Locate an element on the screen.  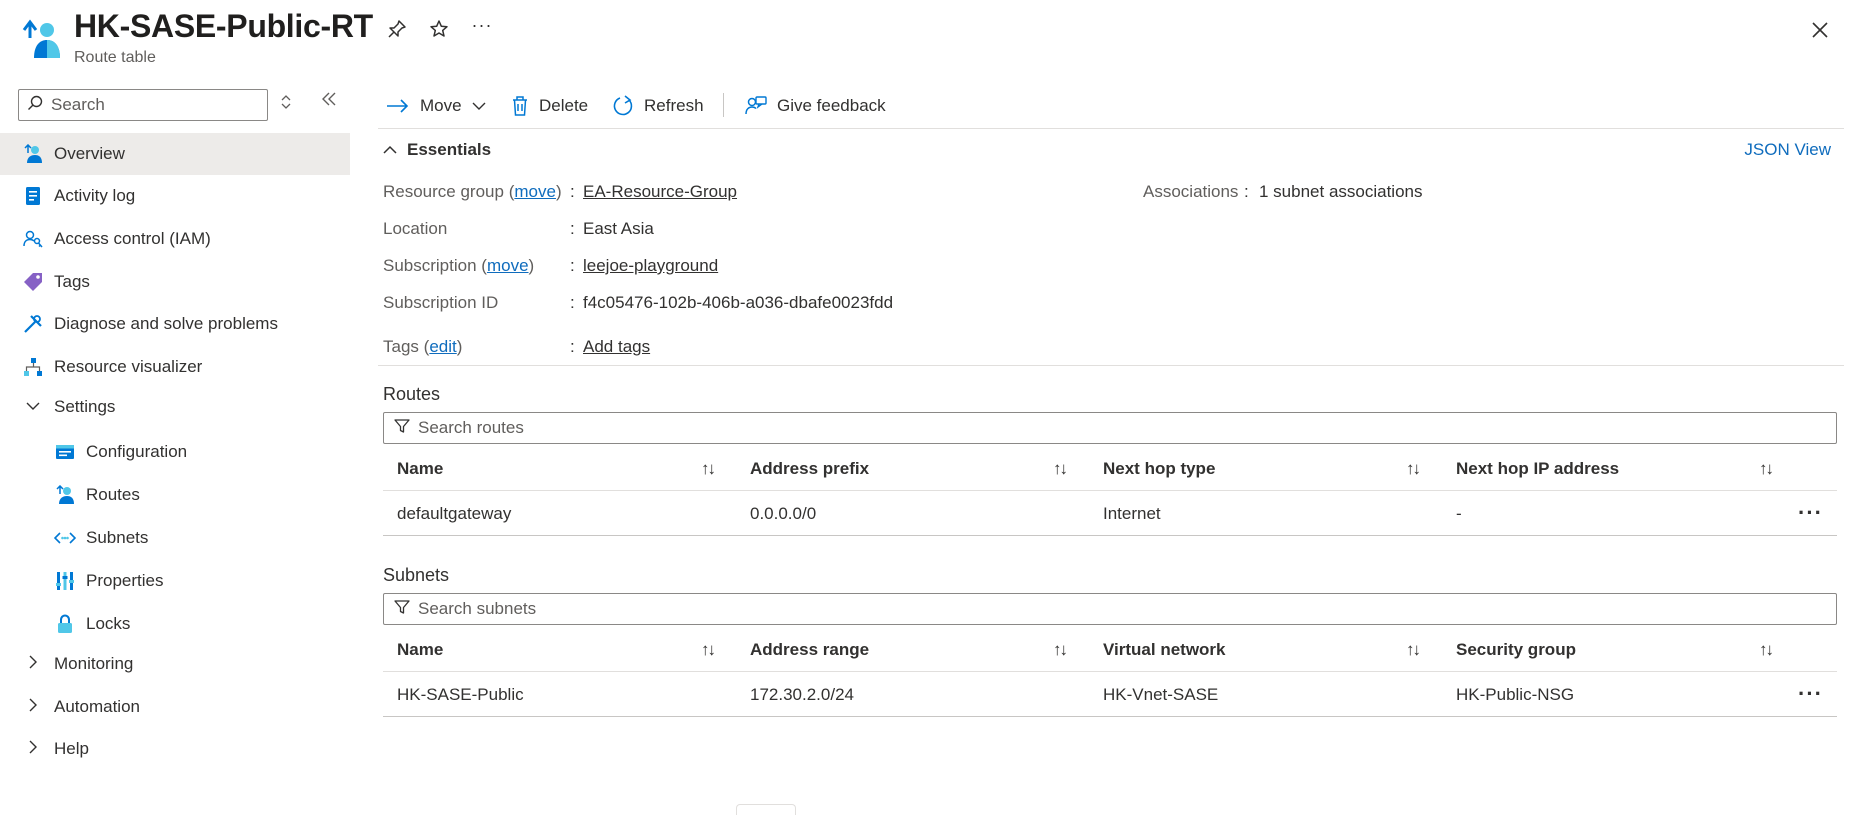
refresh-button: Refresh is located at coordinates (658, 106).